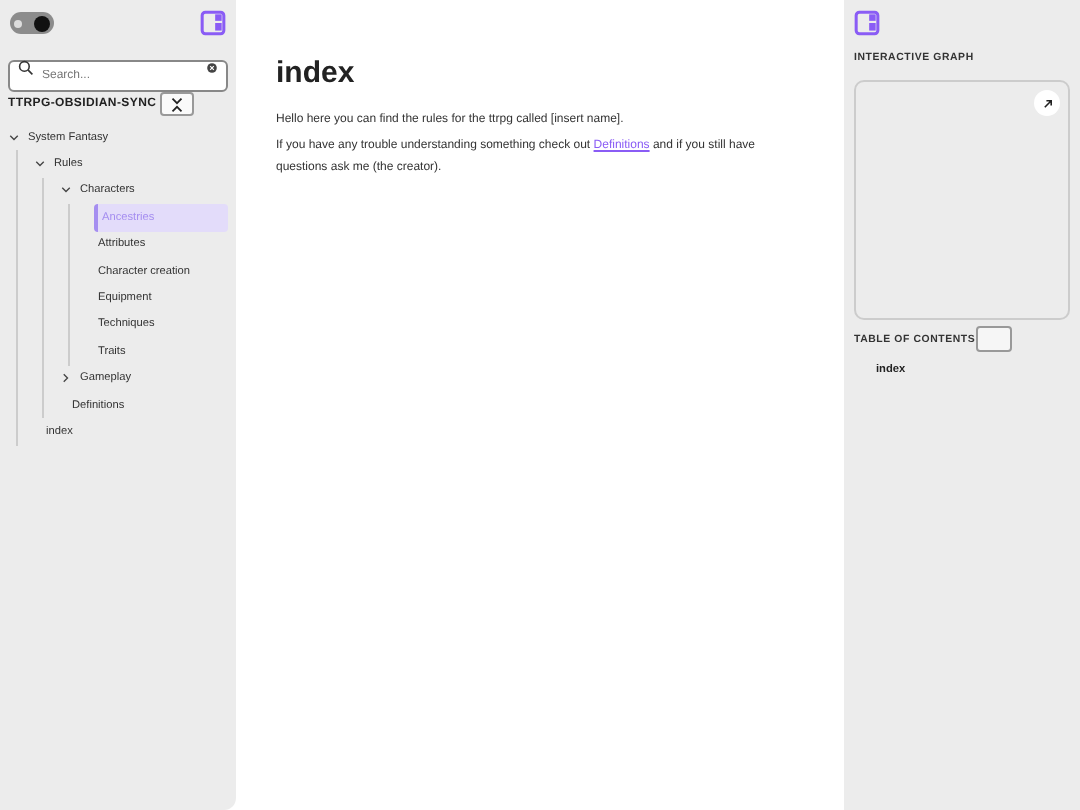  I want to click on page-title: index, so click(316, 73).